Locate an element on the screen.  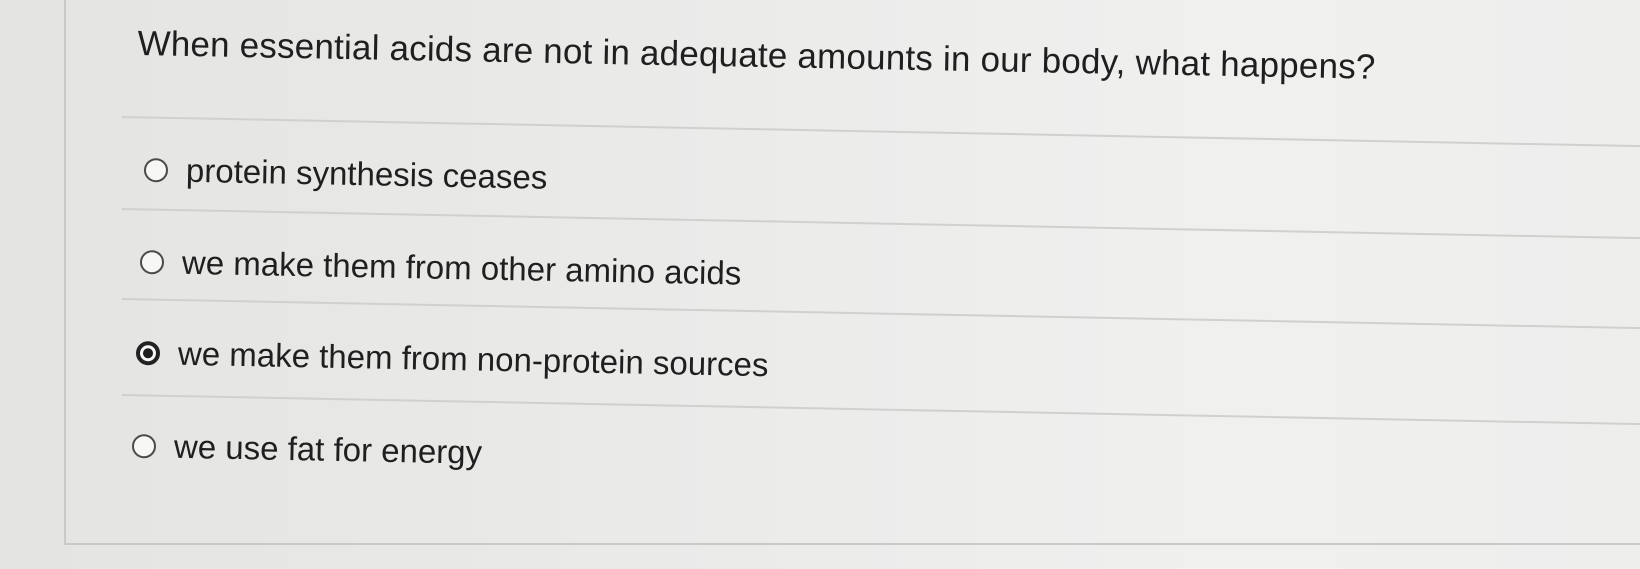
radio-selected-dot is located at coordinates (148, 353).